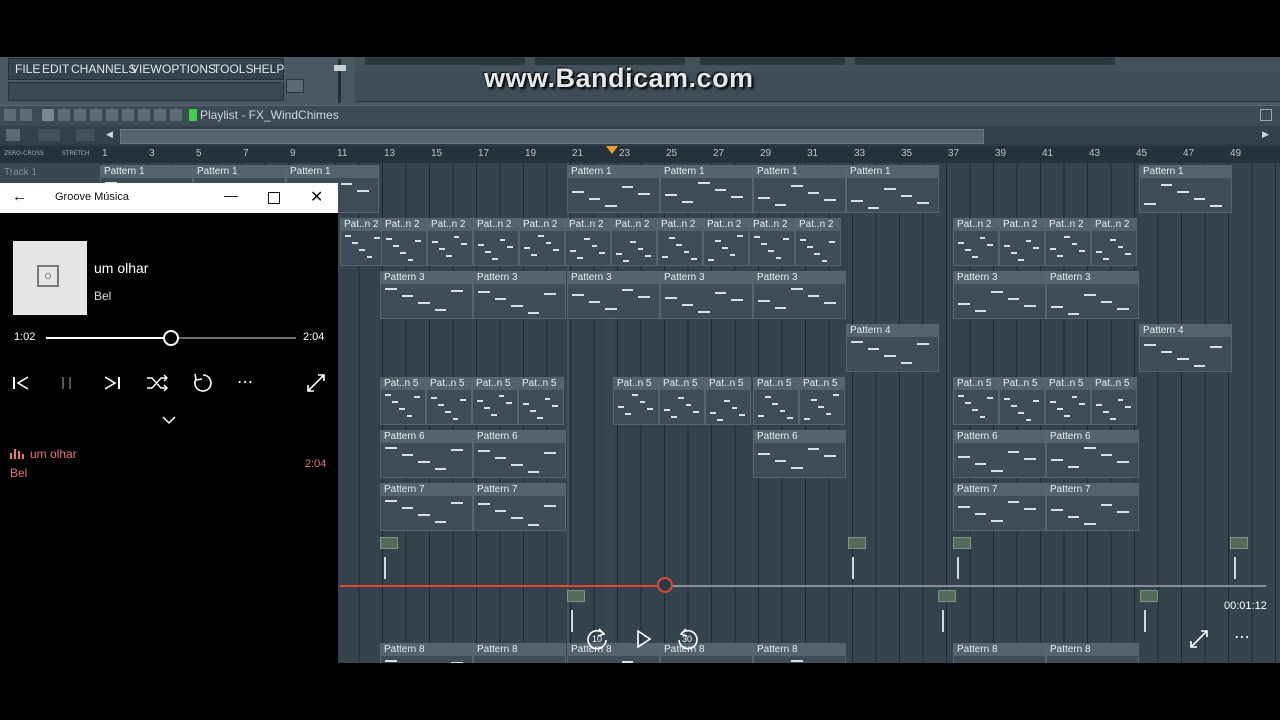  Describe the element at coordinates (20, 172) in the screenshot. I see `track-1-label: Track 1` at that location.